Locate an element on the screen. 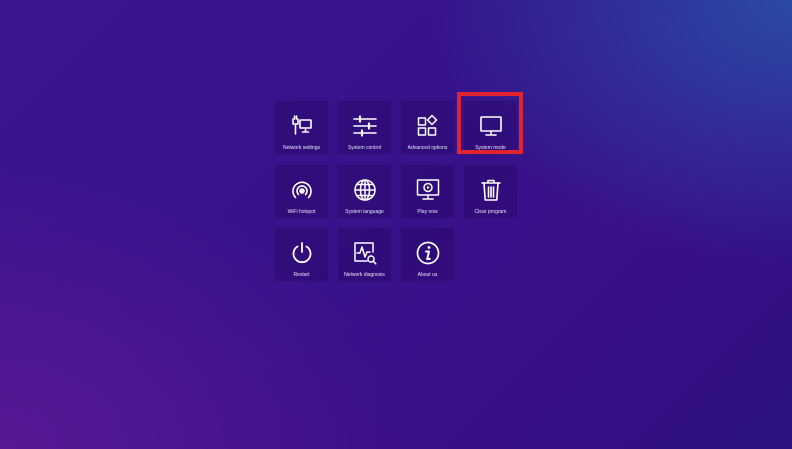 The image size is (792, 449). system-mode-tile: System mode is located at coordinates (490, 127).